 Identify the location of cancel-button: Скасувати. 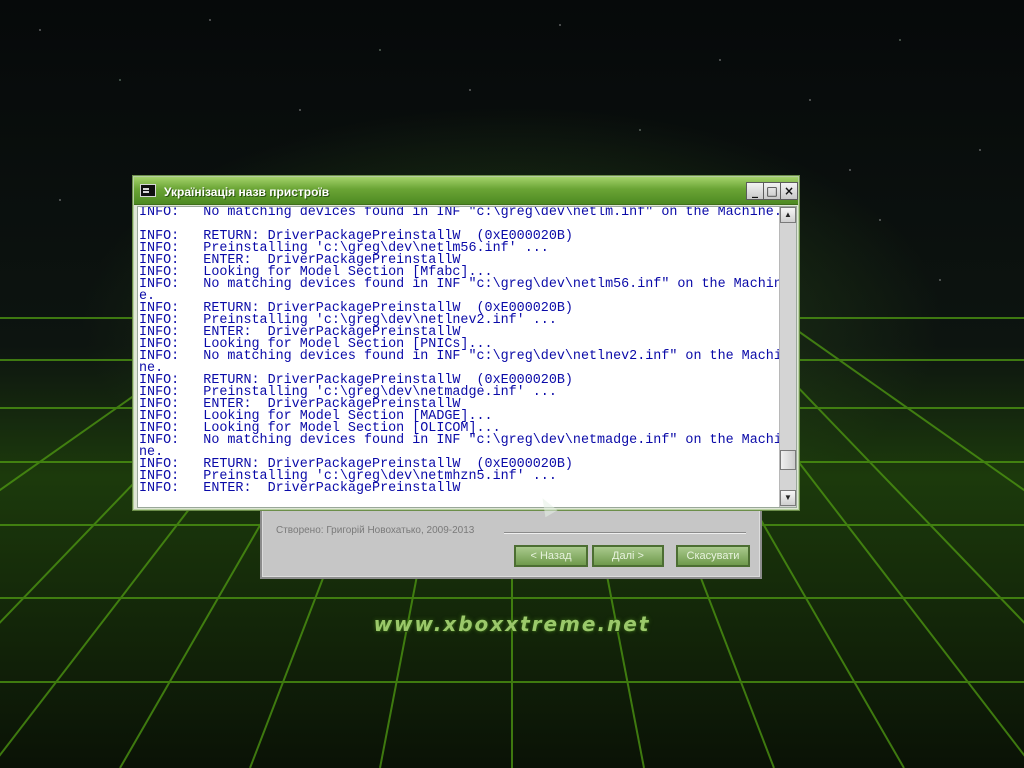
(713, 556).